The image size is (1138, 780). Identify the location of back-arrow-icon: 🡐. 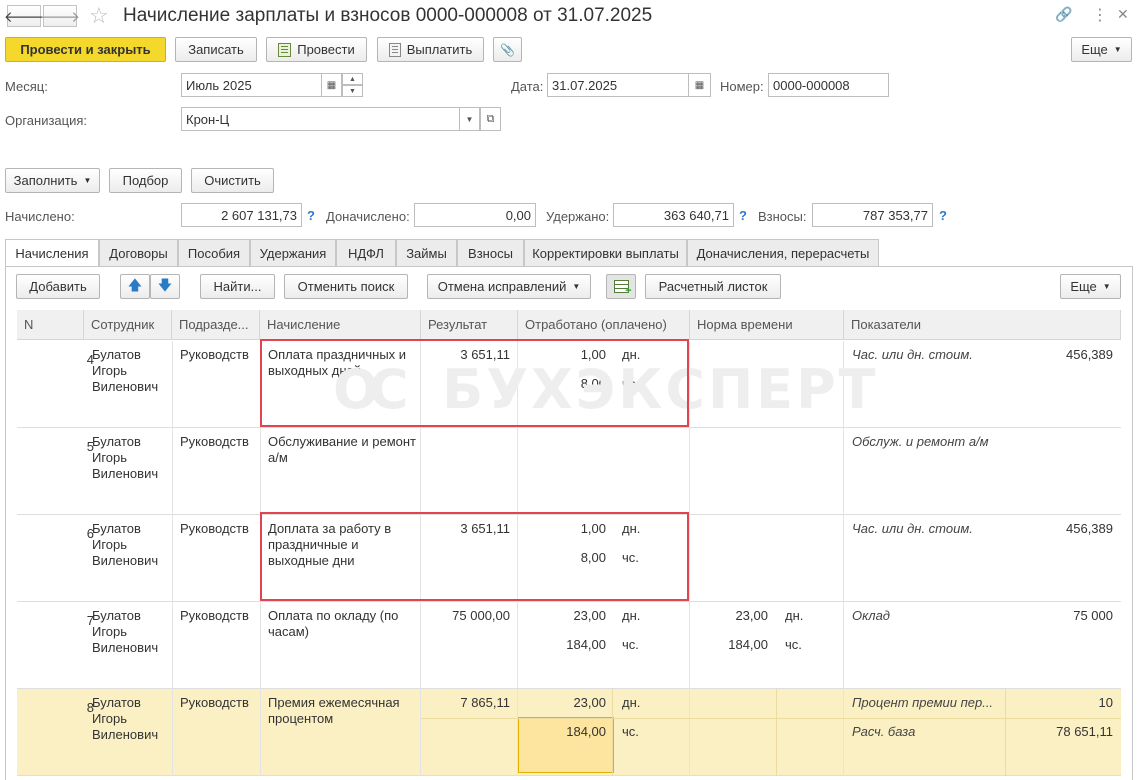
(24, 17).